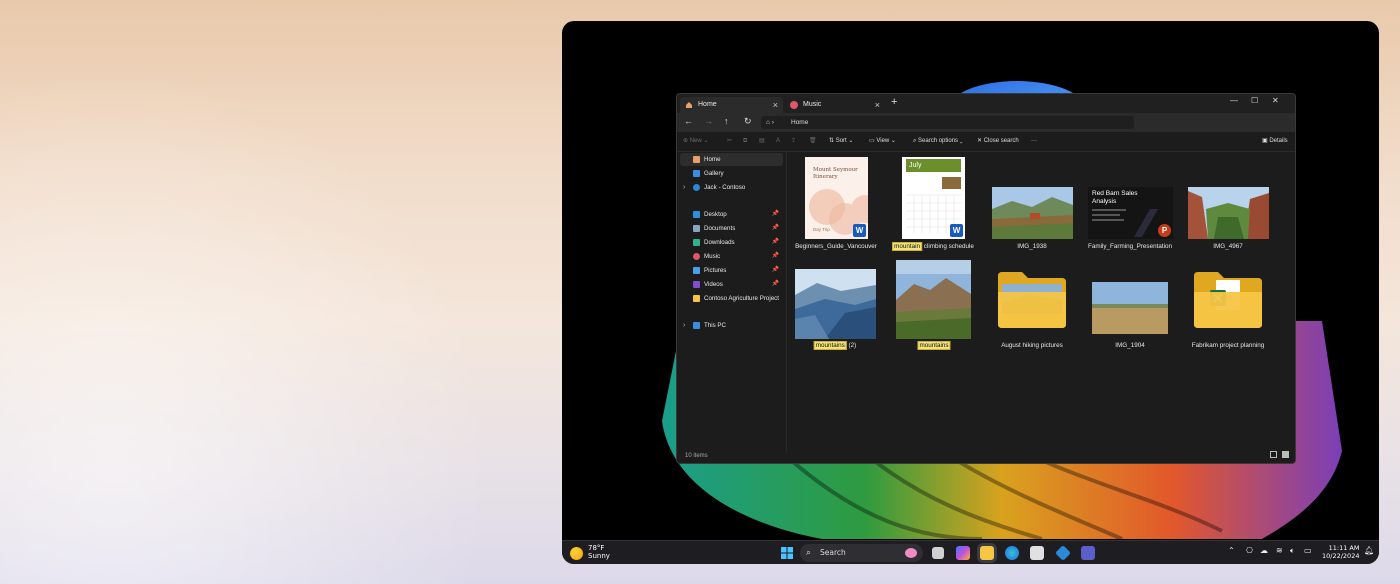 This screenshot has height=584, width=1400. I want to click on close-button: ✕, so click(1275, 100).